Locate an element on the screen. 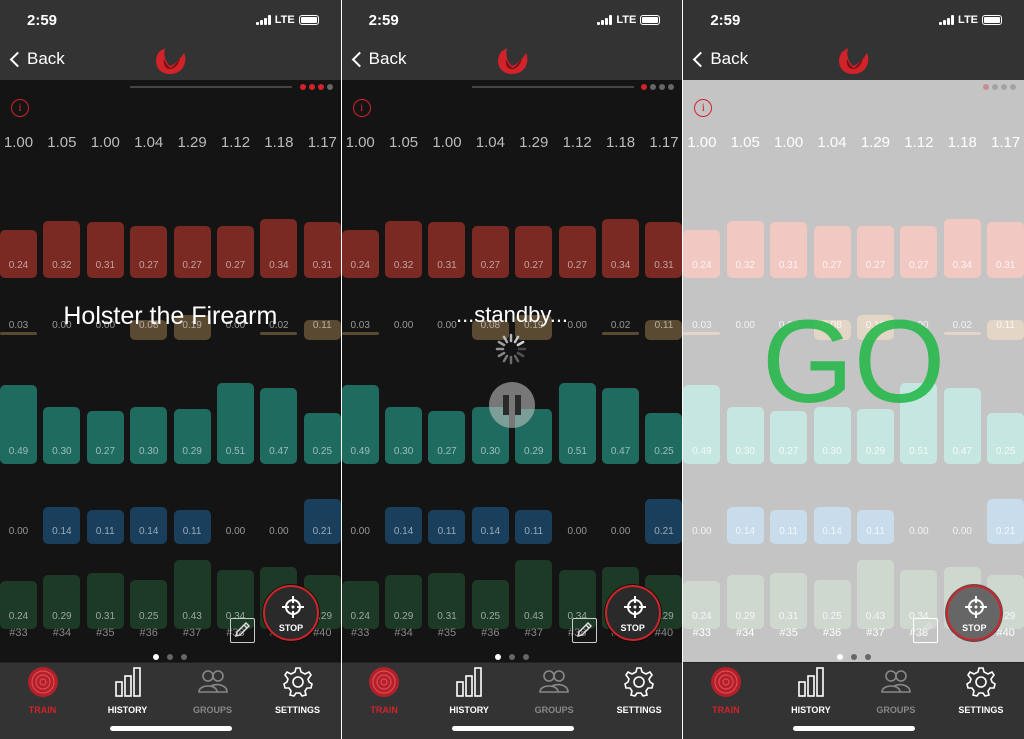 The height and width of the screenshot is (739, 1024). ratio-value: 1.18 is located at coordinates (620, 142).